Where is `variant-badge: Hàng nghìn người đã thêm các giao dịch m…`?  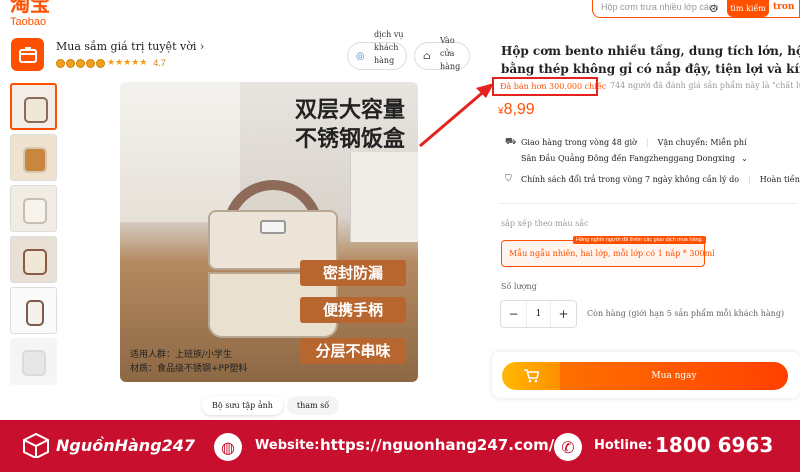 variant-badge: Hàng nghìn người đã thêm các giao dịch m… is located at coordinates (640, 240).